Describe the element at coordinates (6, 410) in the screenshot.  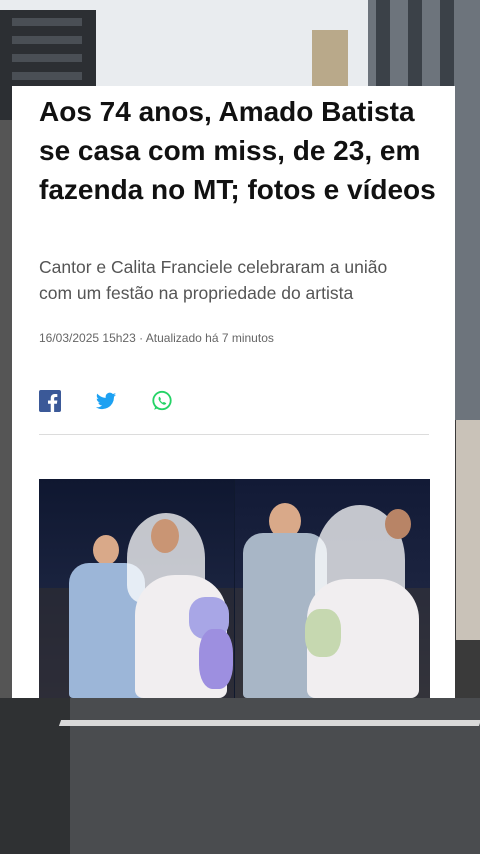
I see `building-edge-left` at that location.